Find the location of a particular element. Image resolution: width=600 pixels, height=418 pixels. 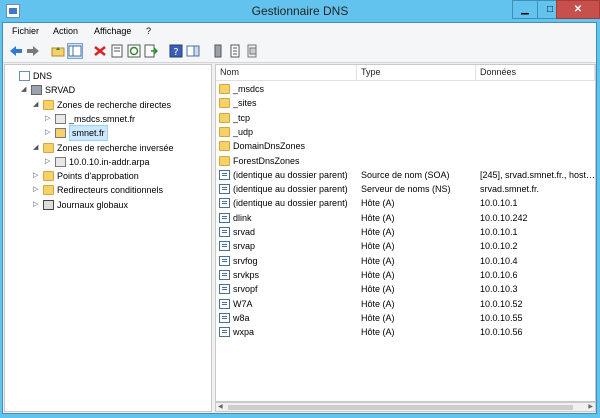

menu-affichage: Affichage is located at coordinates (112, 31).